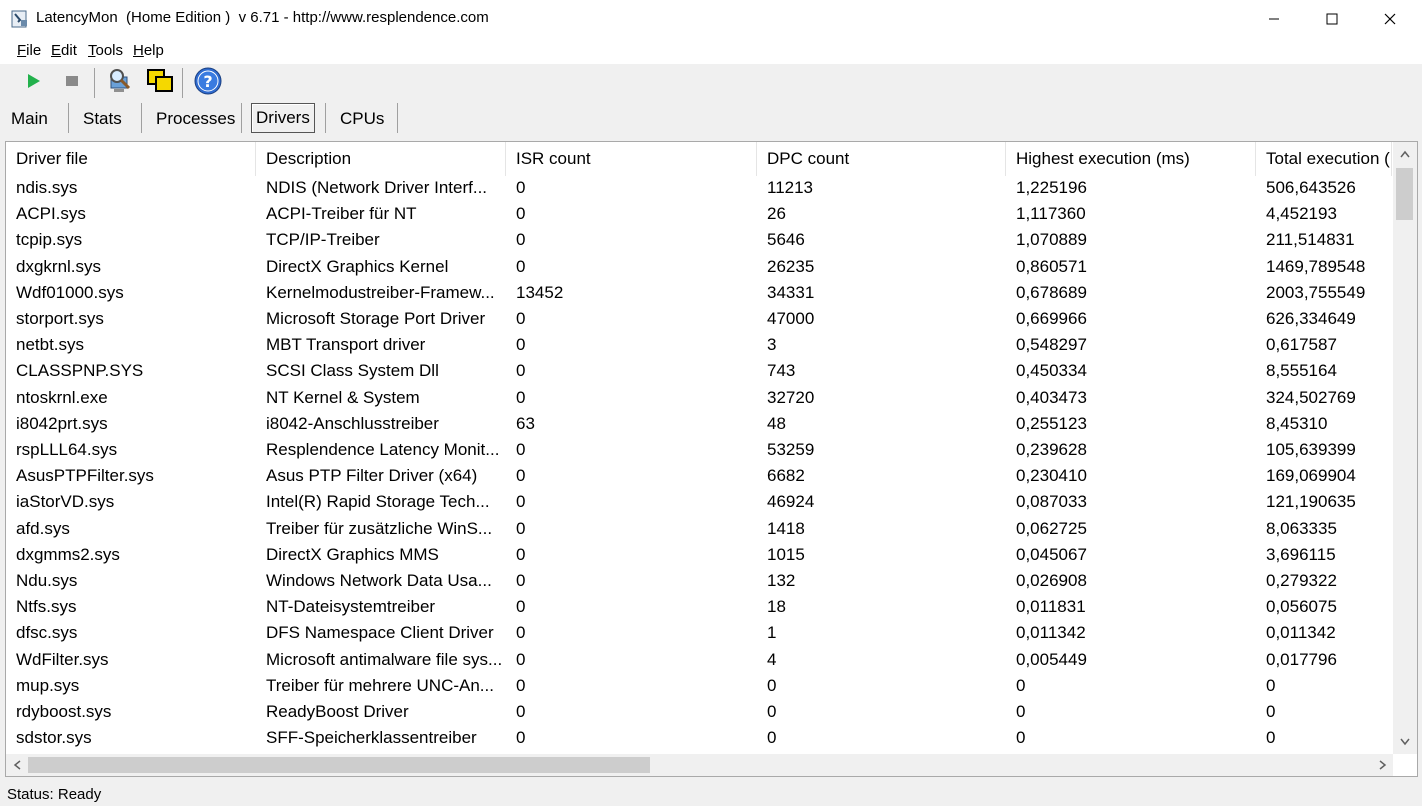 This screenshot has width=1422, height=806. What do you see at coordinates (17, 766) in the screenshot?
I see `scroll-left-icon` at bounding box center [17, 766].